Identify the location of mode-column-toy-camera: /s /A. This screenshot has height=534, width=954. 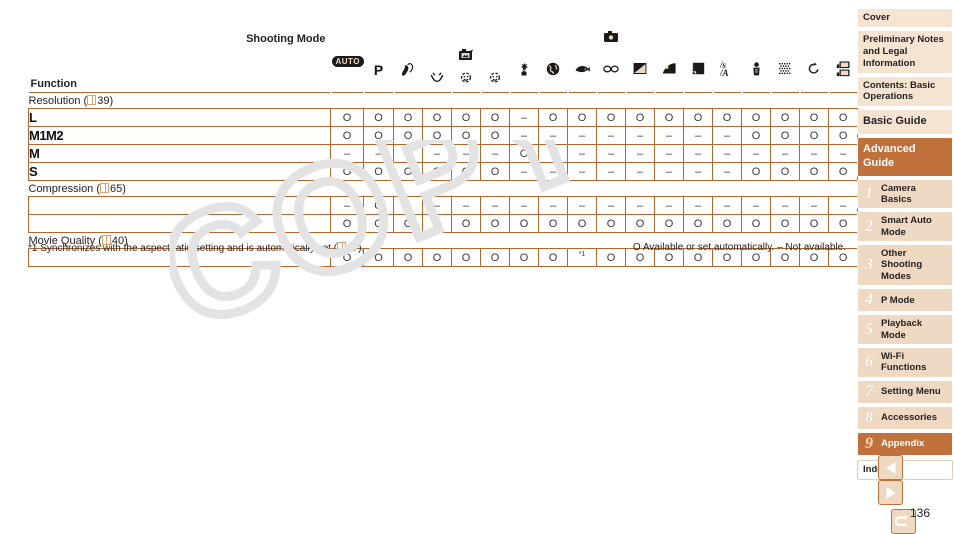
(726, 70).